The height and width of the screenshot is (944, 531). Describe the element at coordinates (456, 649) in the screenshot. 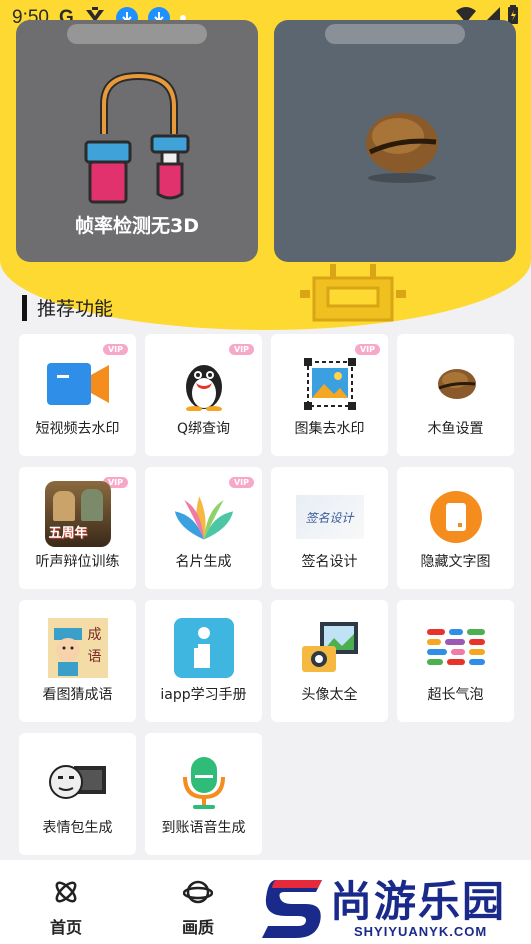

I see `bubble-list-icon` at that location.